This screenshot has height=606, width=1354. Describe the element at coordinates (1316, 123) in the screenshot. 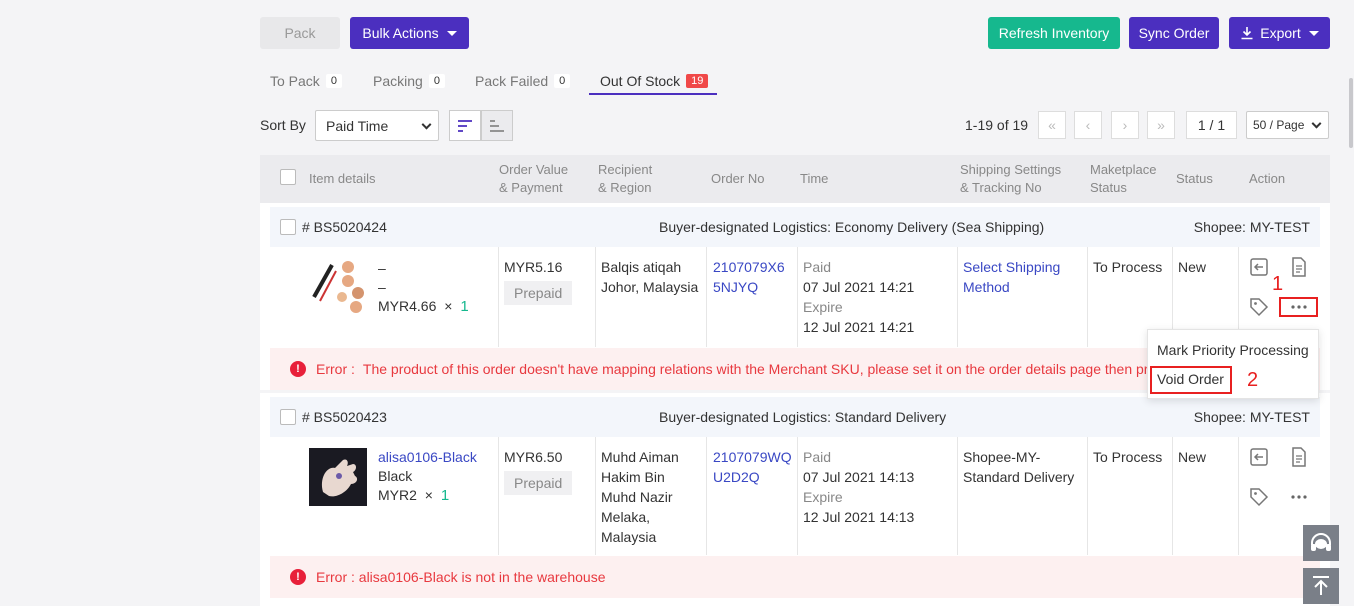

I see `chevron-down-icon` at that location.